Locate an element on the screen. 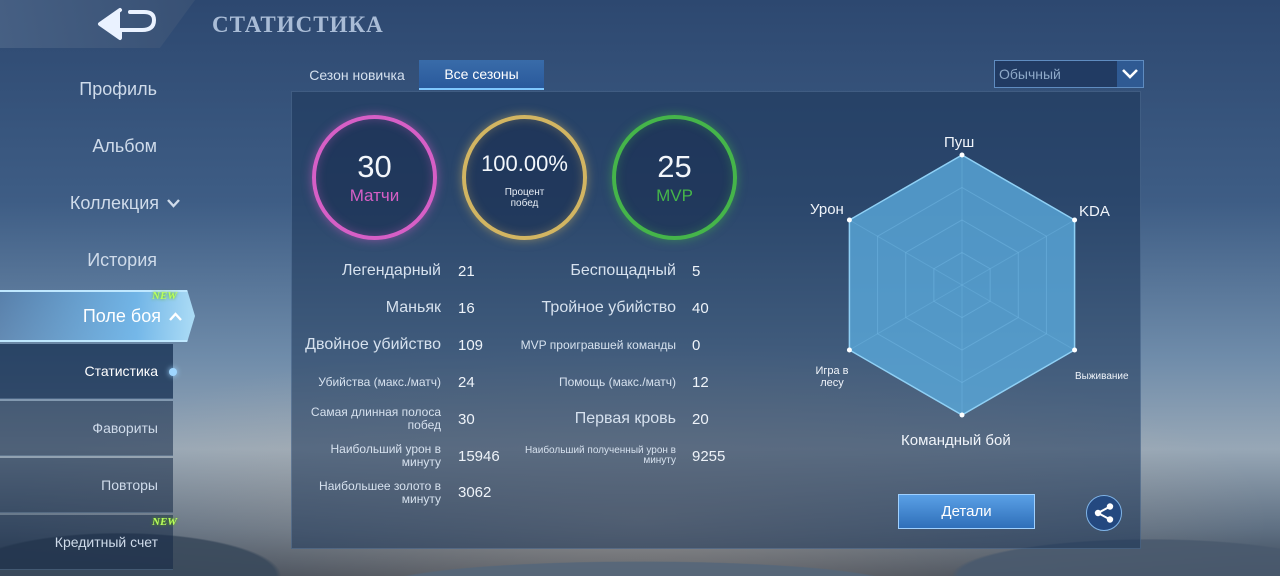 This screenshot has width=1280, height=576. stat-label: MVP проигравшей команды is located at coordinates (598, 344).